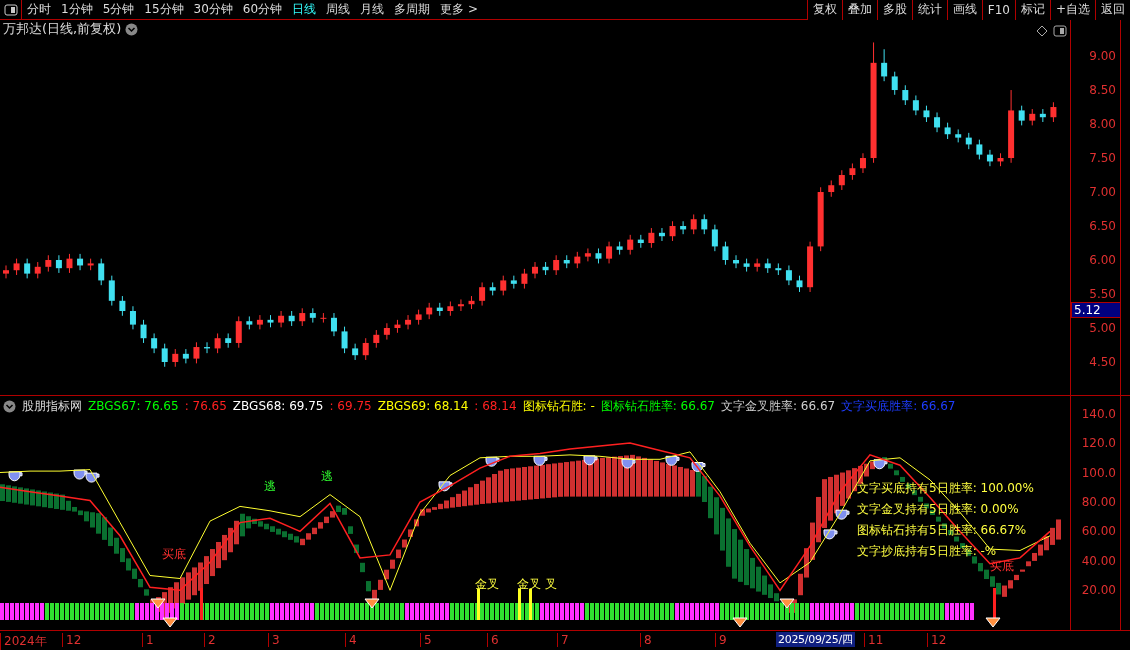 This screenshot has height=650, width=1130. I want to click on toolbar-button: 画线, so click(964, 10).